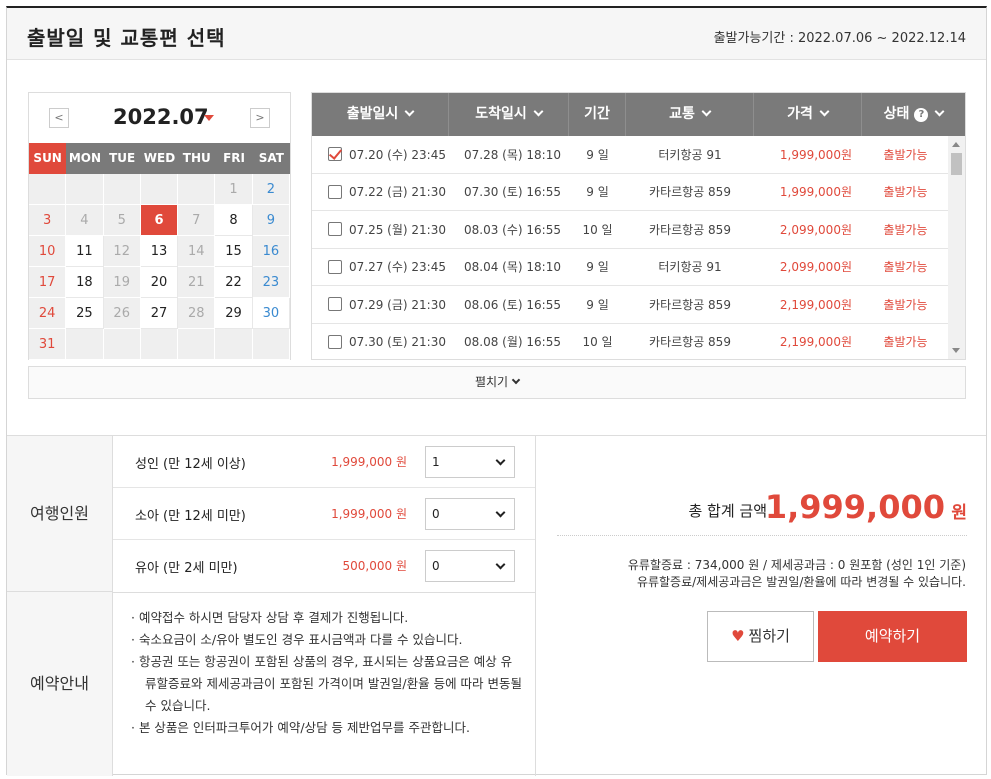 The height and width of the screenshot is (779, 991). What do you see at coordinates (512, 192) in the screenshot?
I see `arrival-cell: 07.30 (토) 16:55` at bounding box center [512, 192].